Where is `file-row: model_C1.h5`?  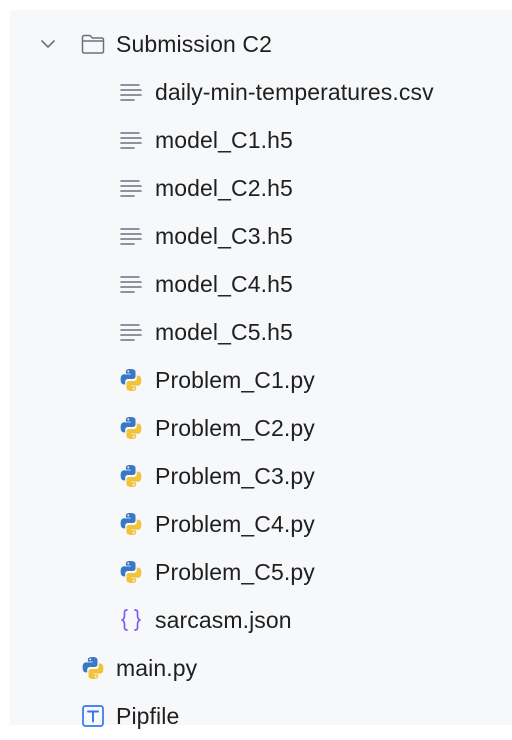 file-row: model_C1.h5 is located at coordinates (261, 140).